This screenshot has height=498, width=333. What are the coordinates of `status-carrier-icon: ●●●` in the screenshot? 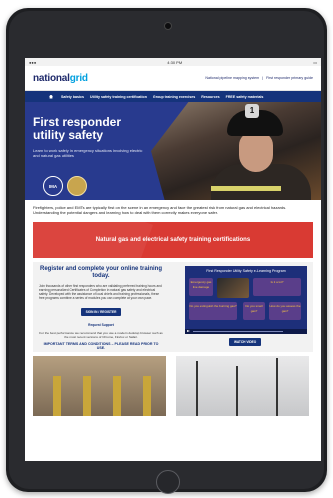 It's located at (33, 62).